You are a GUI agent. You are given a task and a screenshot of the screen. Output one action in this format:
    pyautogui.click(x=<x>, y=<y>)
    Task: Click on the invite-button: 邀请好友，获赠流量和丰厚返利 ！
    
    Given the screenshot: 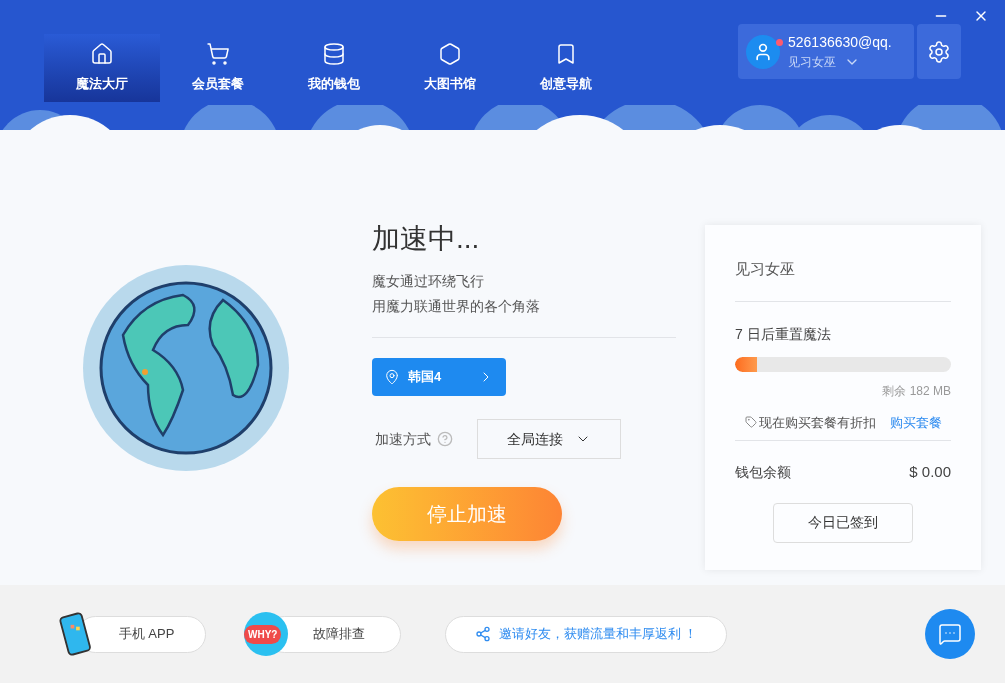 What is the action you would take?
    pyautogui.click(x=586, y=634)
    